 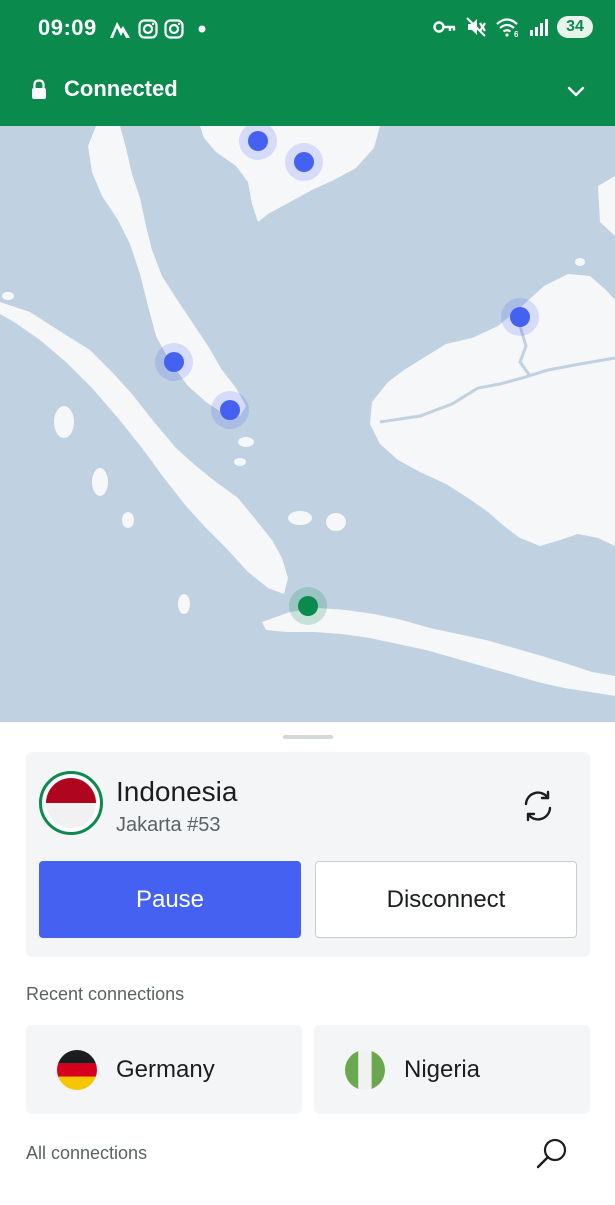 I want to click on dot-icon, so click(x=202, y=29).